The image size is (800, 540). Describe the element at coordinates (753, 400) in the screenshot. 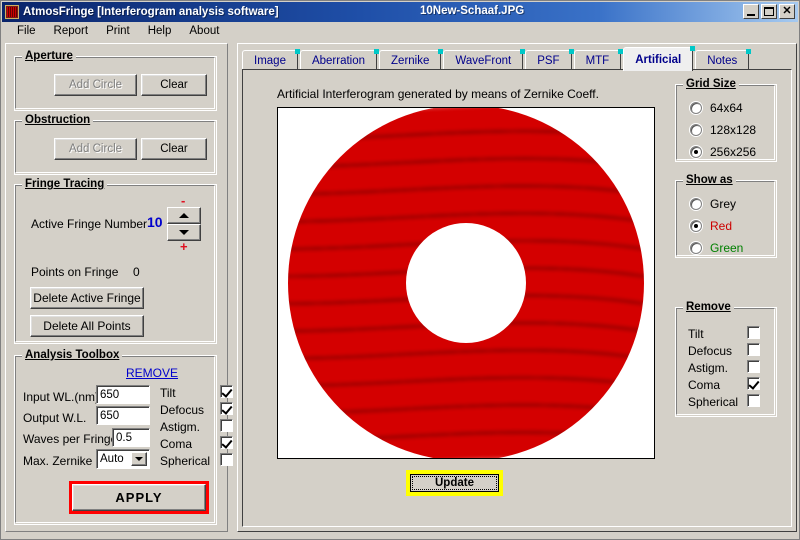

I see `artificial-remove-spherical-checkbox` at that location.